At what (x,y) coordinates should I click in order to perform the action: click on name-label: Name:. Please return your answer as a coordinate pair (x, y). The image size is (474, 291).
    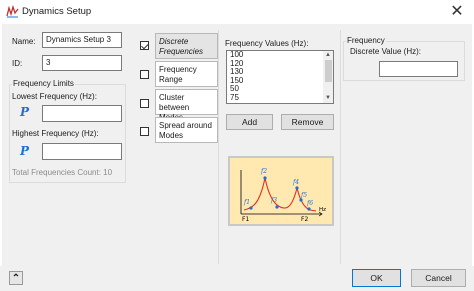
    Looking at the image, I should click on (24, 41).